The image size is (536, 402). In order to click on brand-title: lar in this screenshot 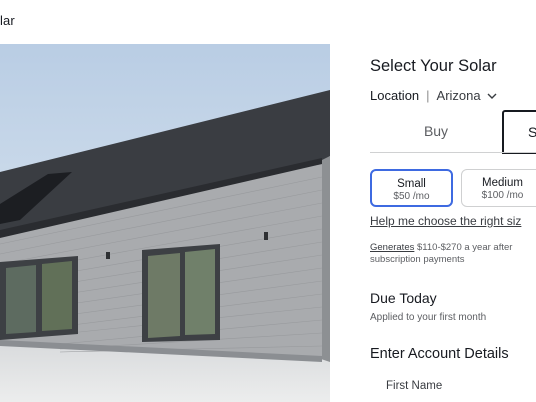, I will do `click(7, 20)`.